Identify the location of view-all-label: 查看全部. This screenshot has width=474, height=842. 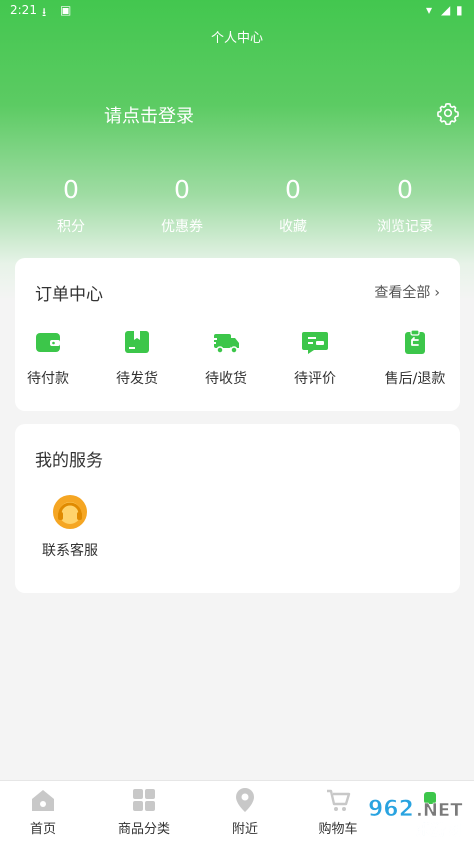
(402, 293).